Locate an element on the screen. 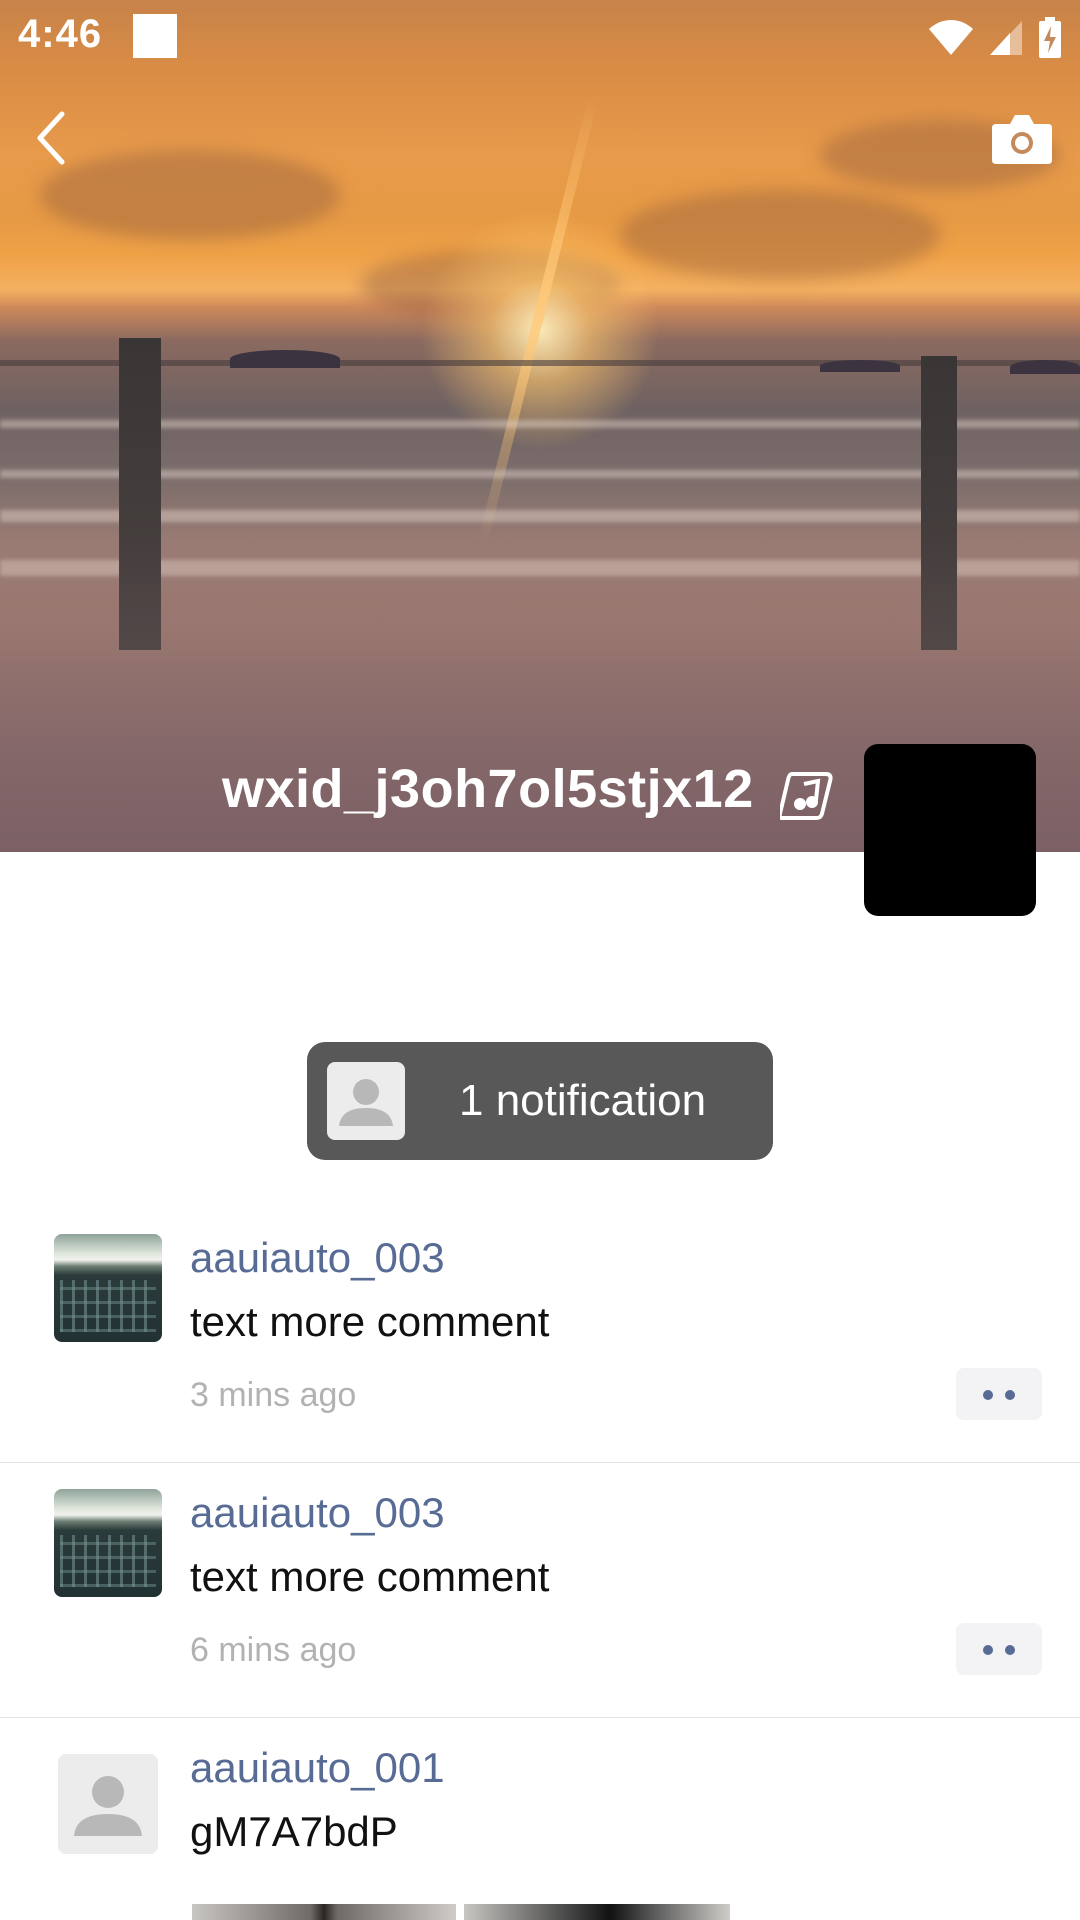 The height and width of the screenshot is (1920, 1080). comment-text: gM7A7bdP is located at coordinates (294, 1831).